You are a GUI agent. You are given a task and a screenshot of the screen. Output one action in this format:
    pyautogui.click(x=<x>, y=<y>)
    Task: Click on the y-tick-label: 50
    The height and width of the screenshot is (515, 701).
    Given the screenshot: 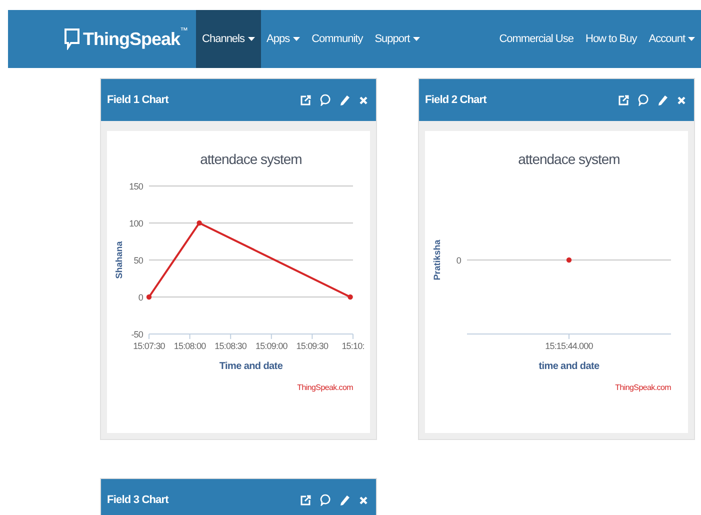 What is the action you would take?
    pyautogui.click(x=138, y=261)
    